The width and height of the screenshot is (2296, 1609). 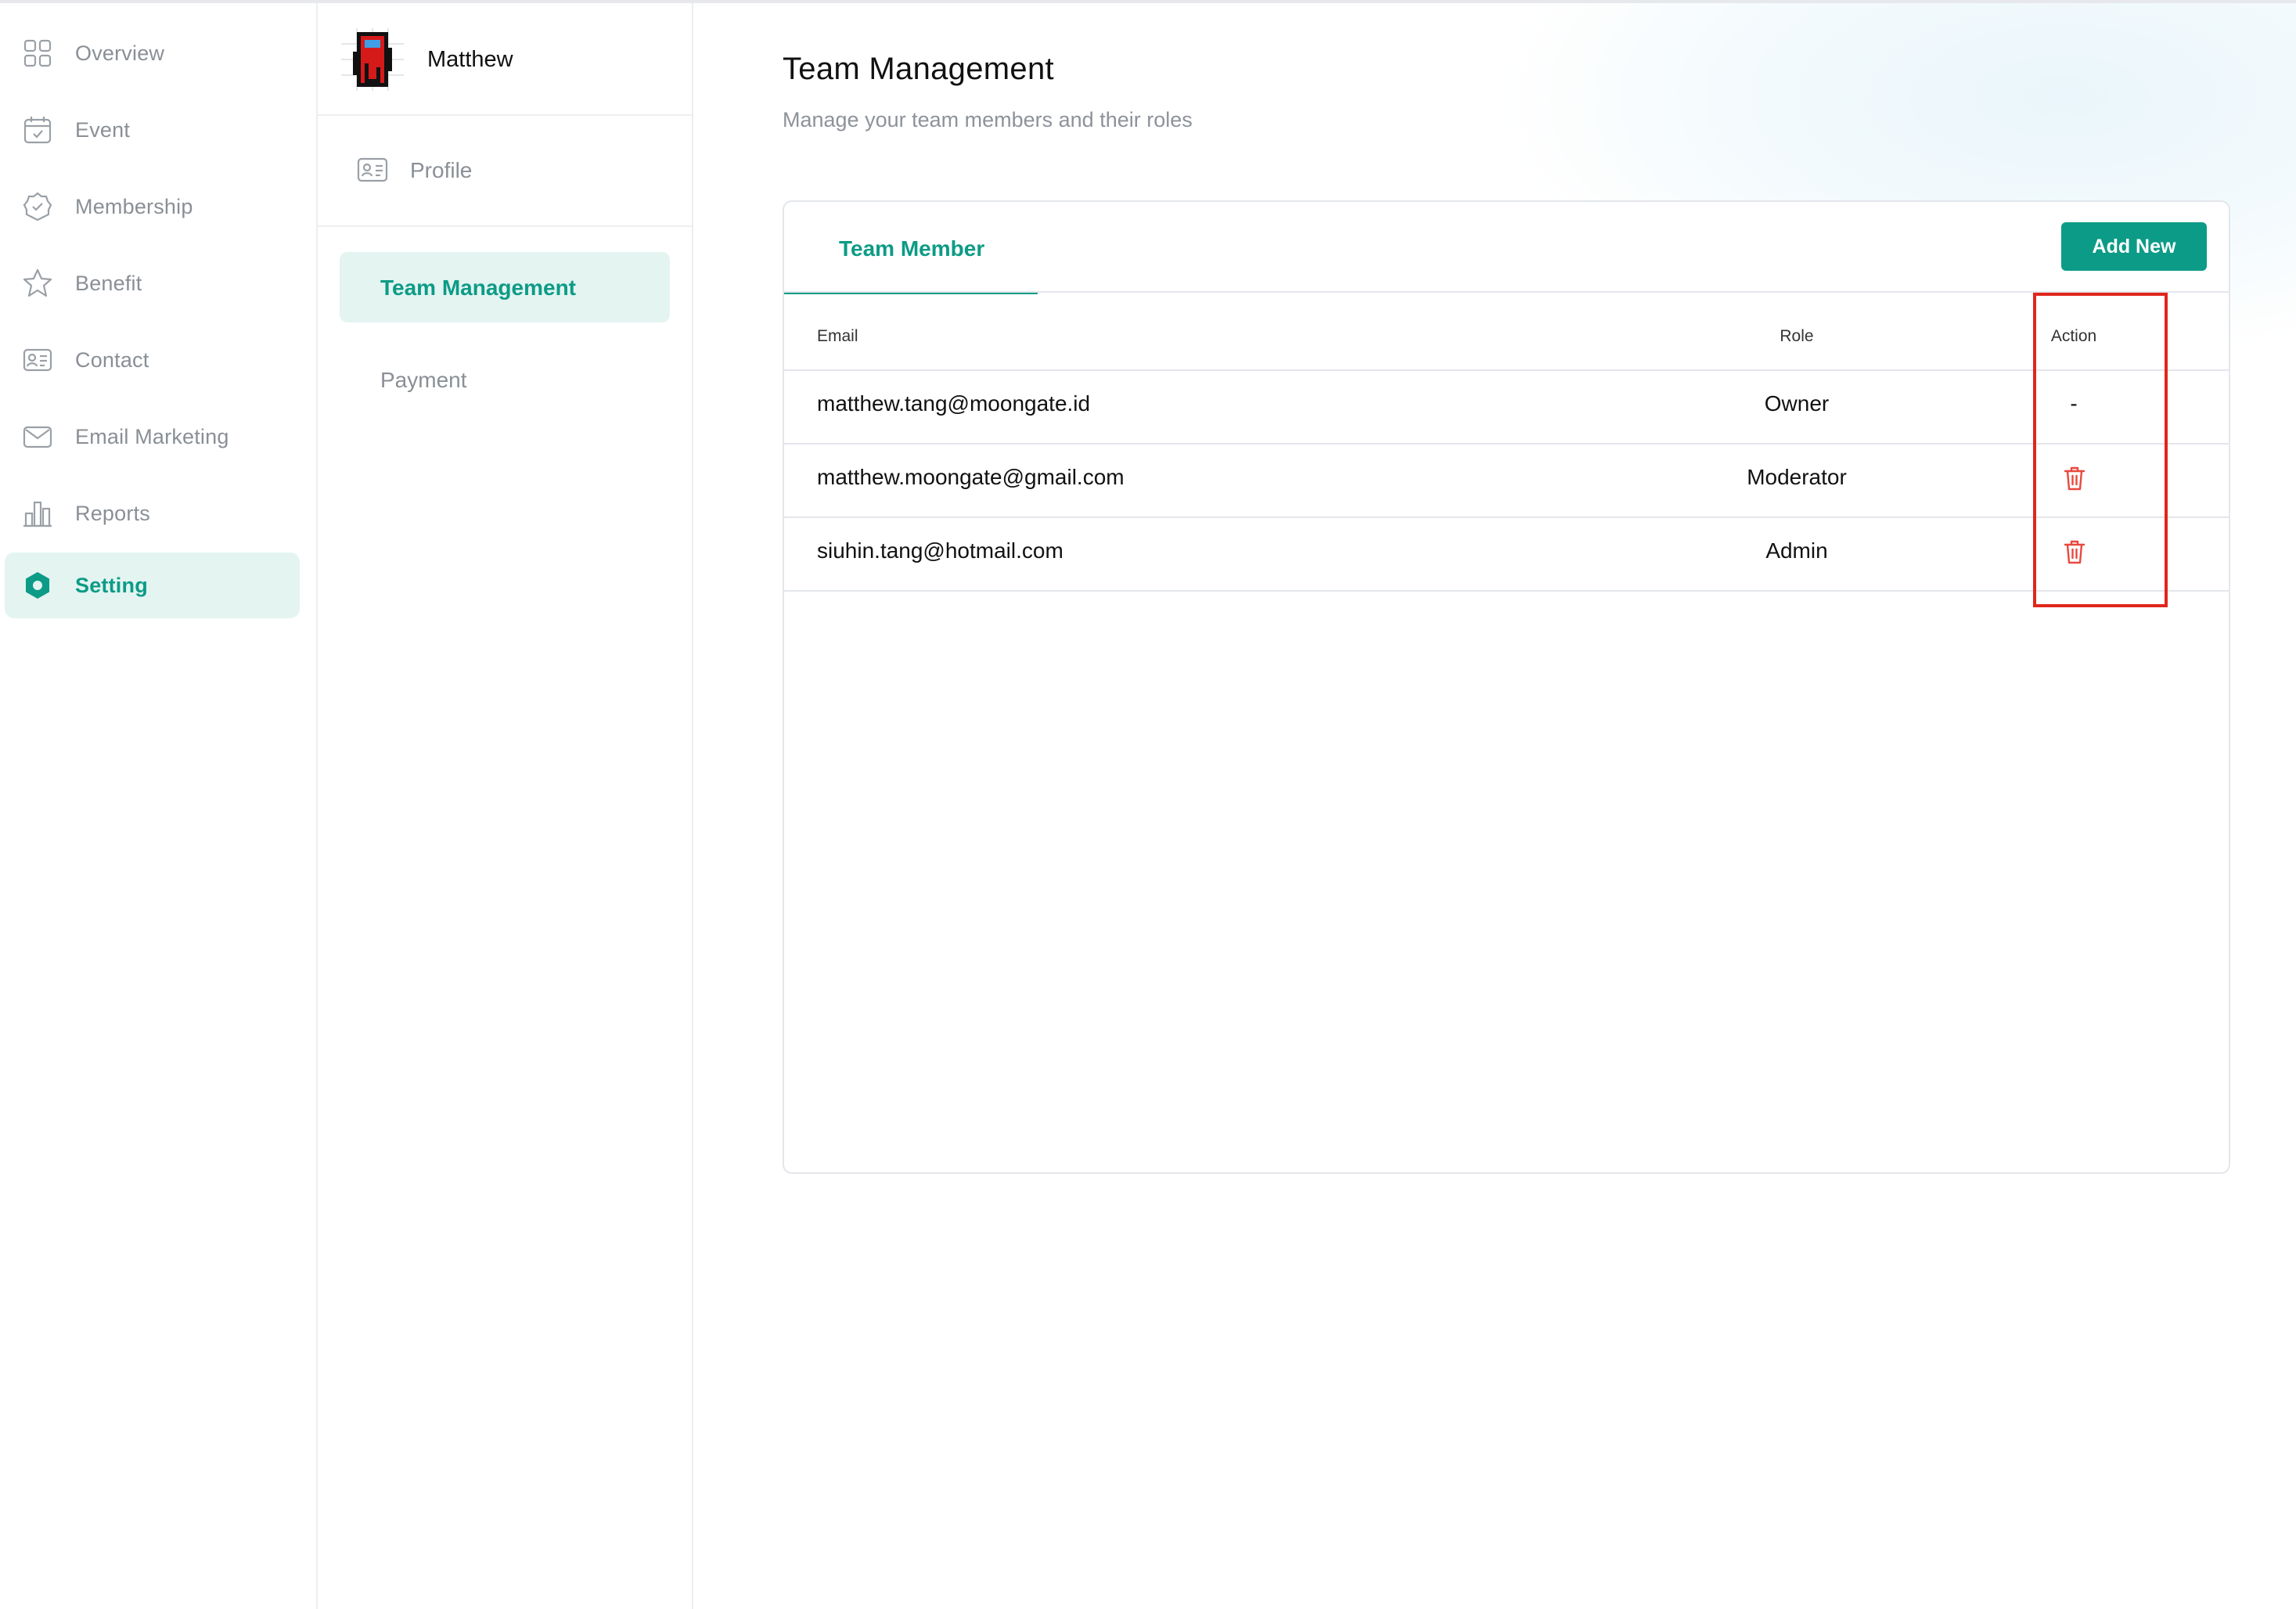 I want to click on nav-label: Event, so click(x=103, y=129).